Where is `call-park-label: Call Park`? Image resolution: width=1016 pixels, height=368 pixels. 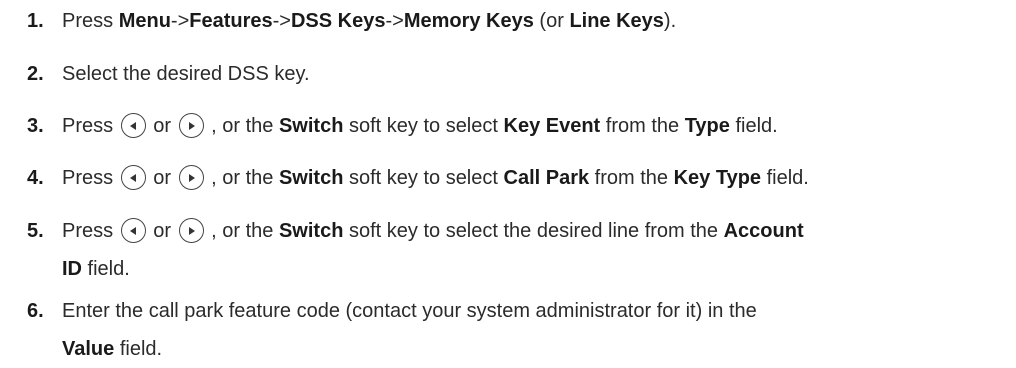 call-park-label: Call Park is located at coordinates (546, 178).